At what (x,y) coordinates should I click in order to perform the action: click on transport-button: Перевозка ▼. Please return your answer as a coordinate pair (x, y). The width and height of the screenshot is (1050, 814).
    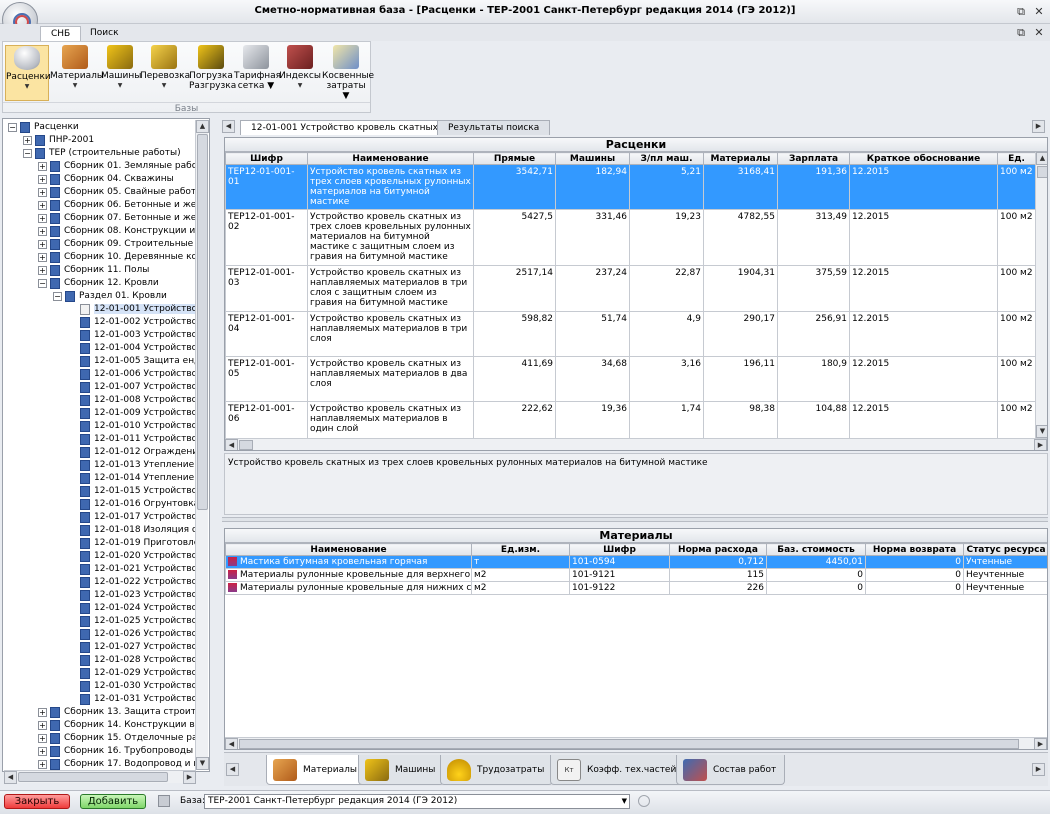
    Looking at the image, I should click on (165, 73).